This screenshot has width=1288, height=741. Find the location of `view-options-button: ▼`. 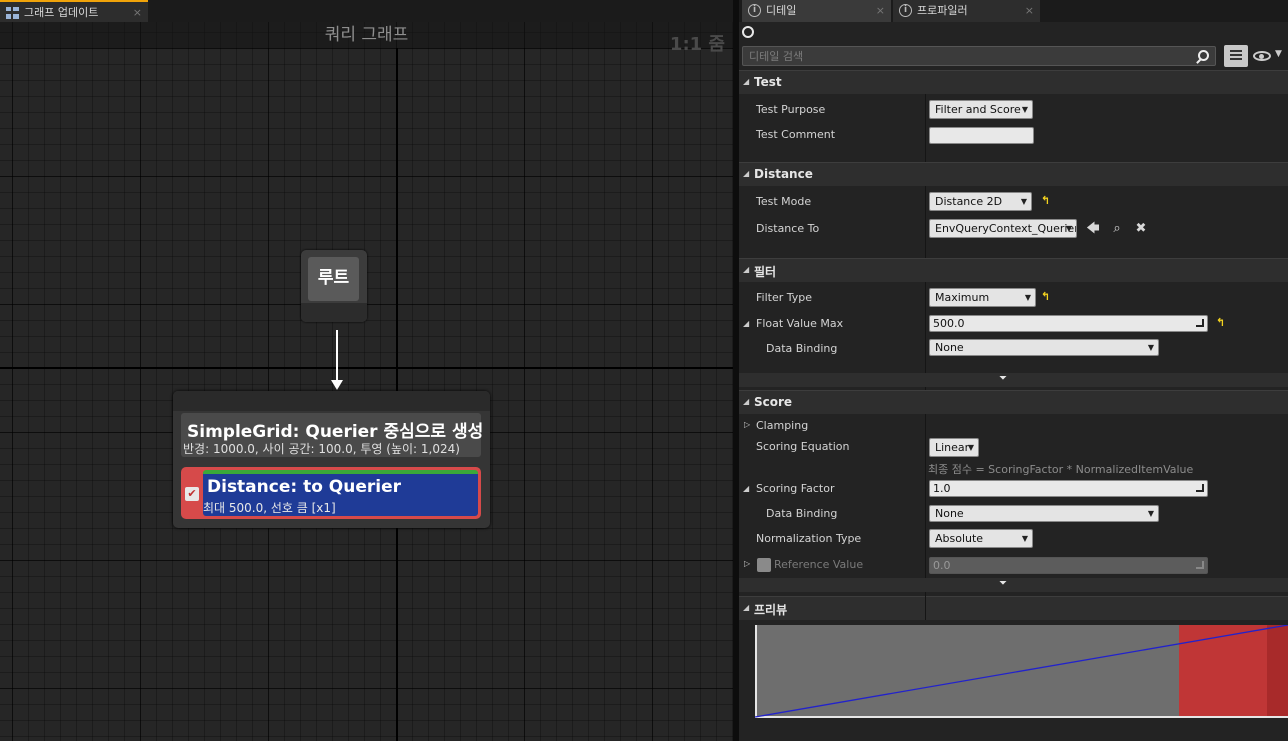

view-options-button: ▼ is located at coordinates (1268, 56).